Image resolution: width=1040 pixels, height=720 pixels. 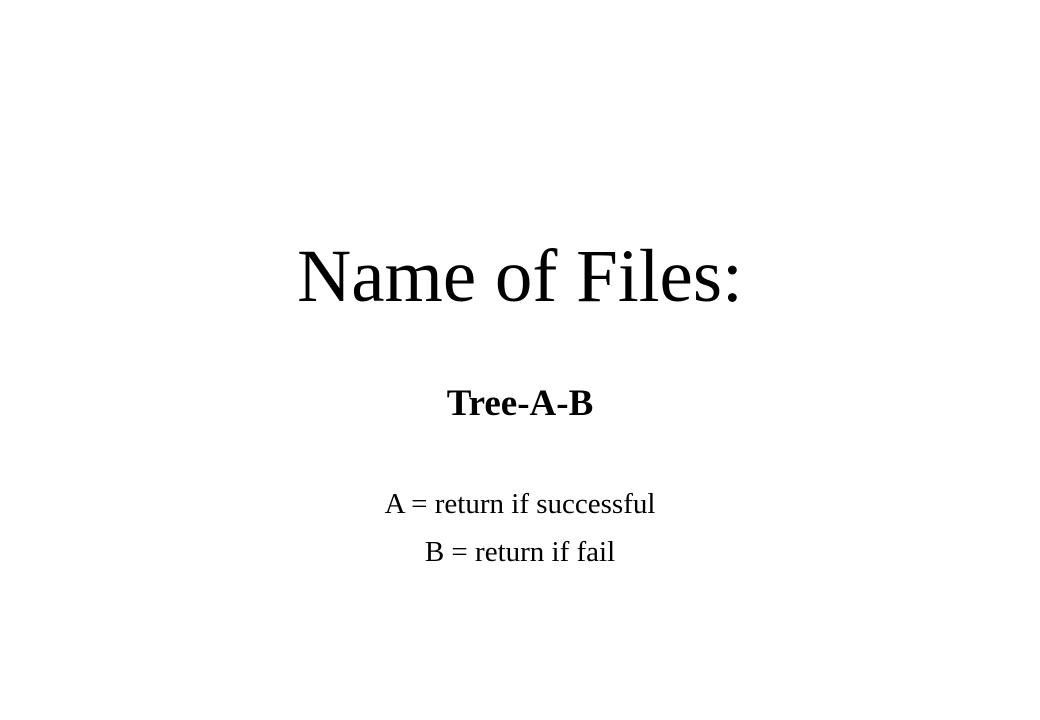 I want to click on file-name-pattern: Tree-A-B, so click(x=520, y=403).